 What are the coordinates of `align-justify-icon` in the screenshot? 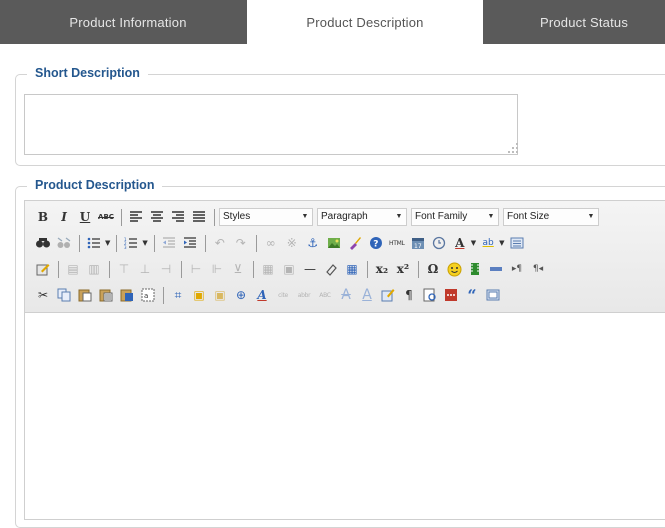 It's located at (199, 217).